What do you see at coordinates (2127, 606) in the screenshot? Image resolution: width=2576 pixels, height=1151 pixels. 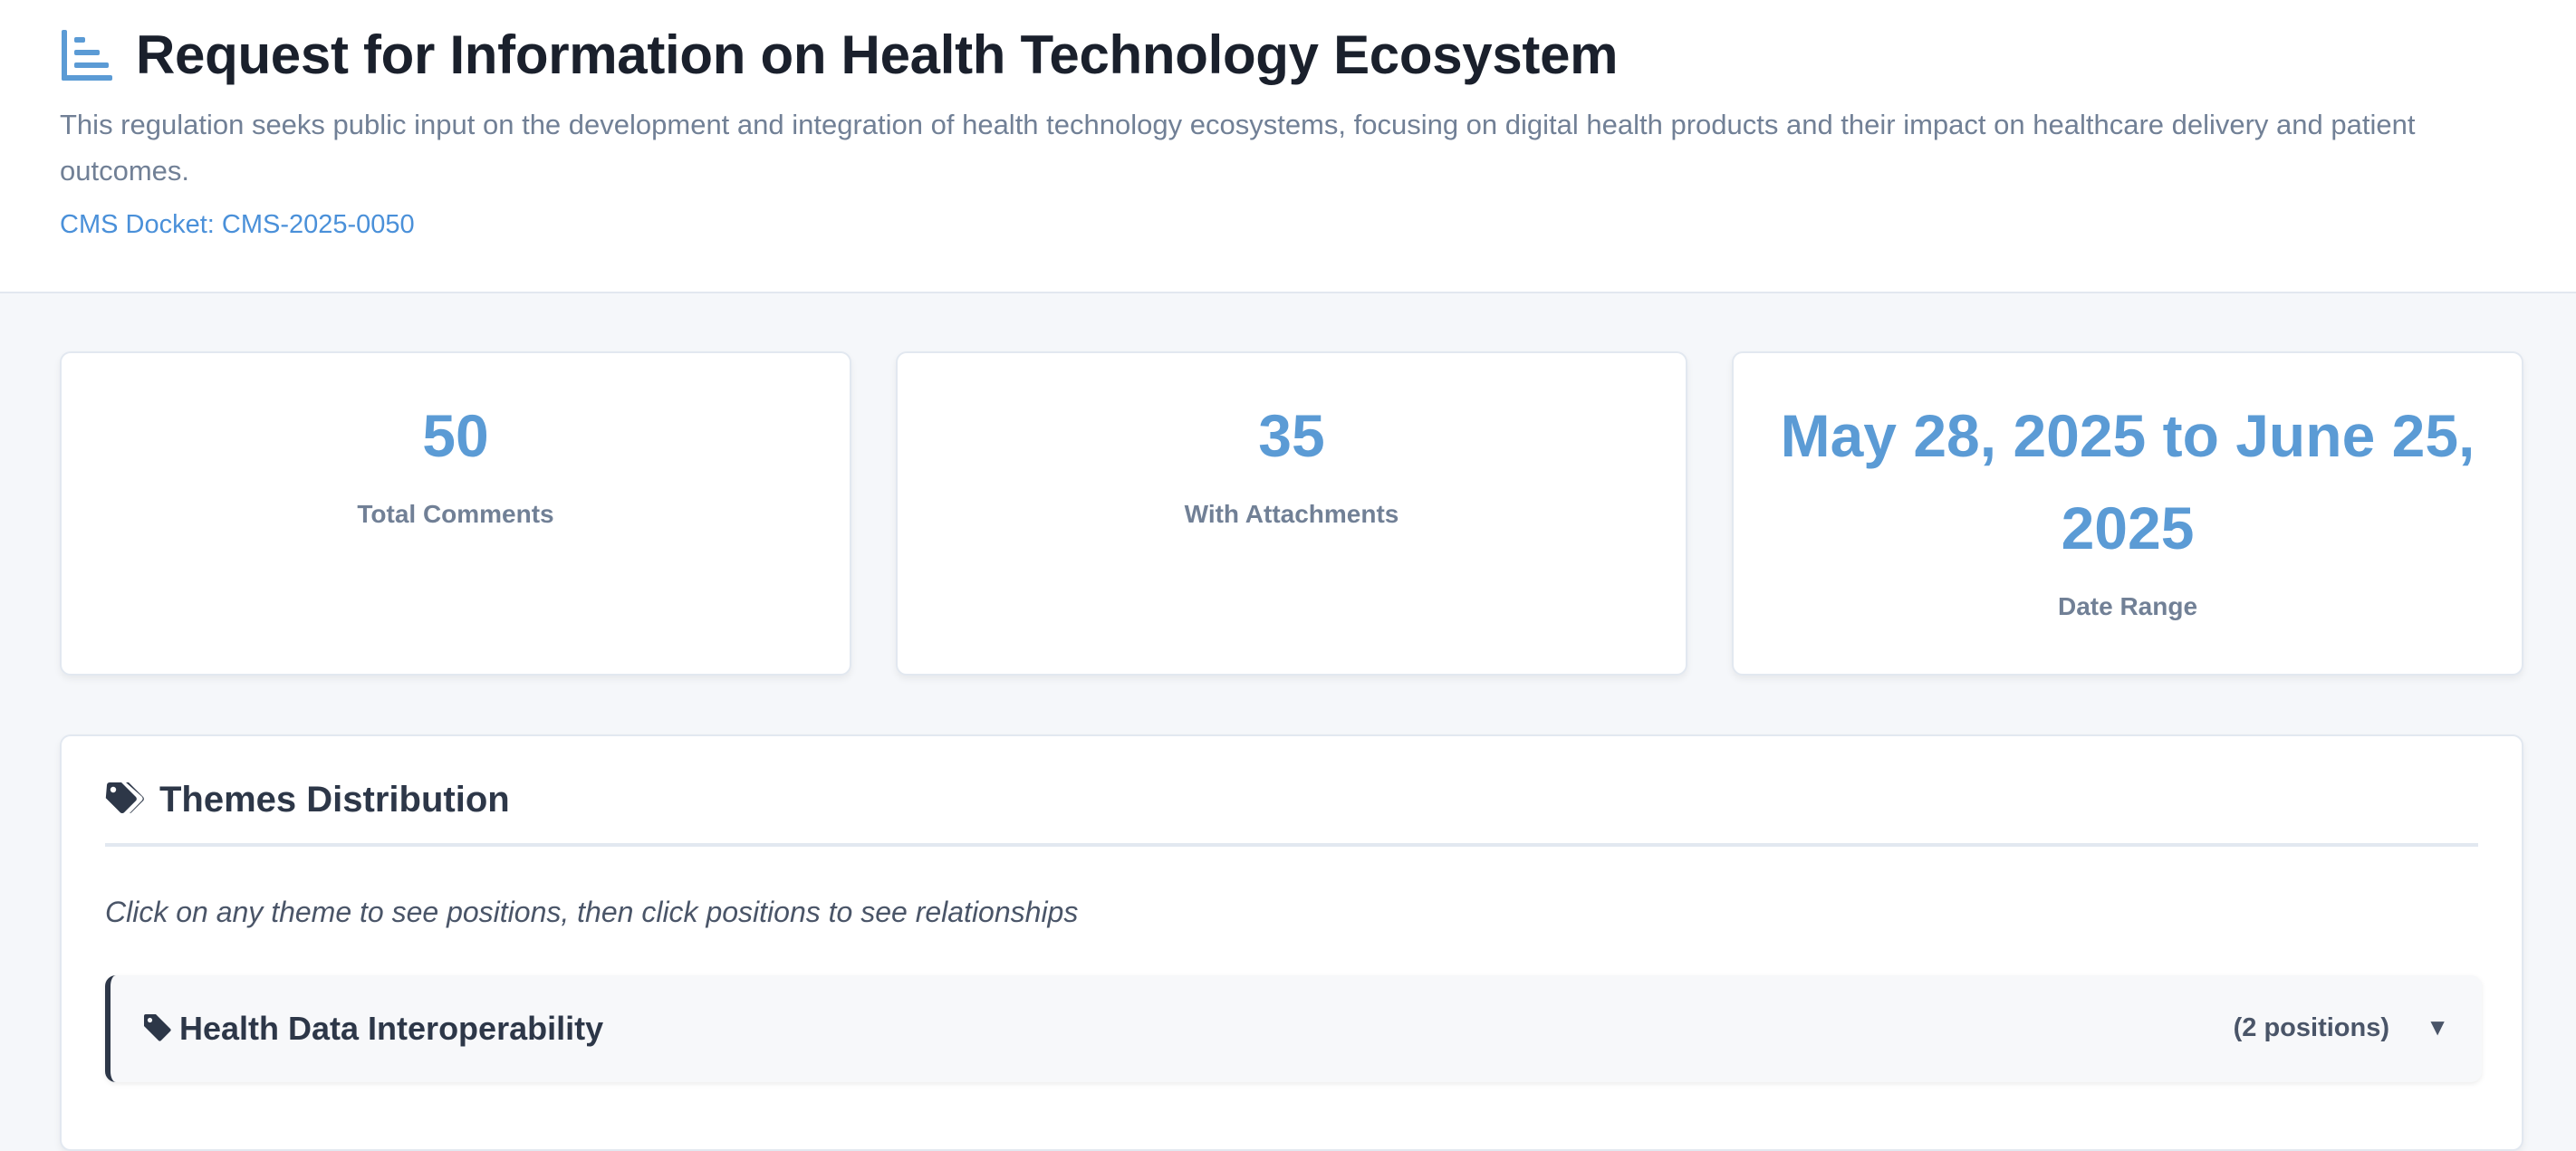 I see `stat-label: Date Range` at bounding box center [2127, 606].